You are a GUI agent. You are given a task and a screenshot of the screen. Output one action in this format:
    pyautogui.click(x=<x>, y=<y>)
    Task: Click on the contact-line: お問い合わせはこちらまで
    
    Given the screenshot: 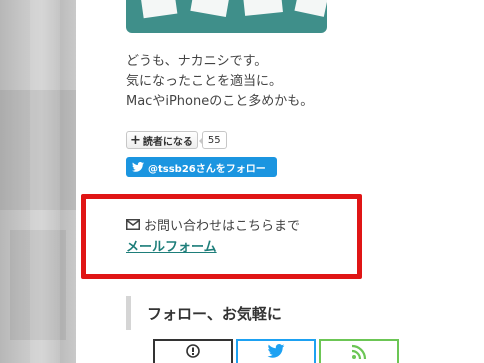 What is the action you would take?
    pyautogui.click(x=213, y=224)
    